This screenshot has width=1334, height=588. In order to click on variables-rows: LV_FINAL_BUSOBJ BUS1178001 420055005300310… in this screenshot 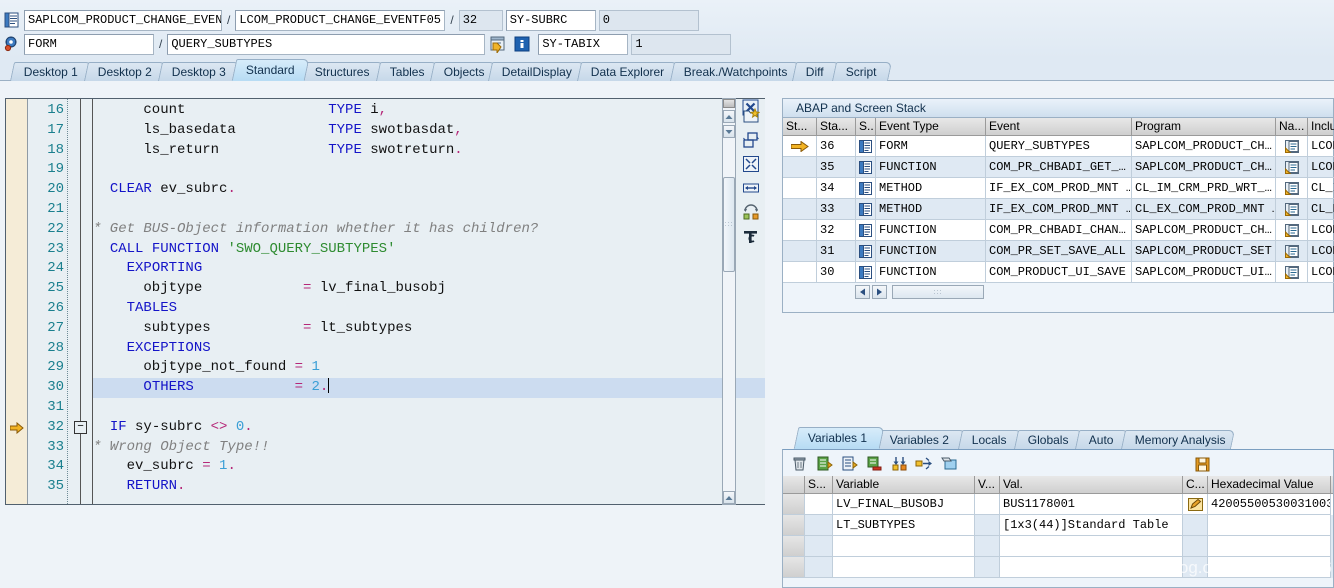, I will do `click(1058, 536)`.